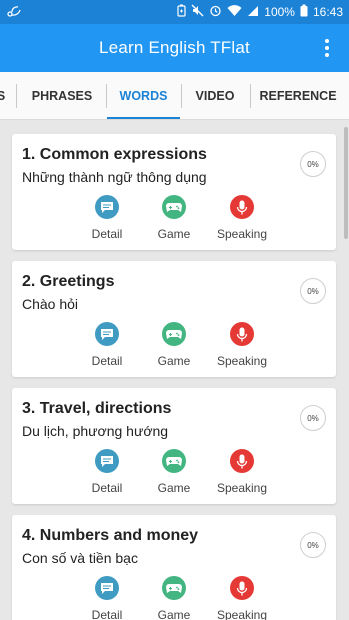 This screenshot has width=349, height=620. What do you see at coordinates (215, 95) in the screenshot?
I see `tab-video: VIDEO` at bounding box center [215, 95].